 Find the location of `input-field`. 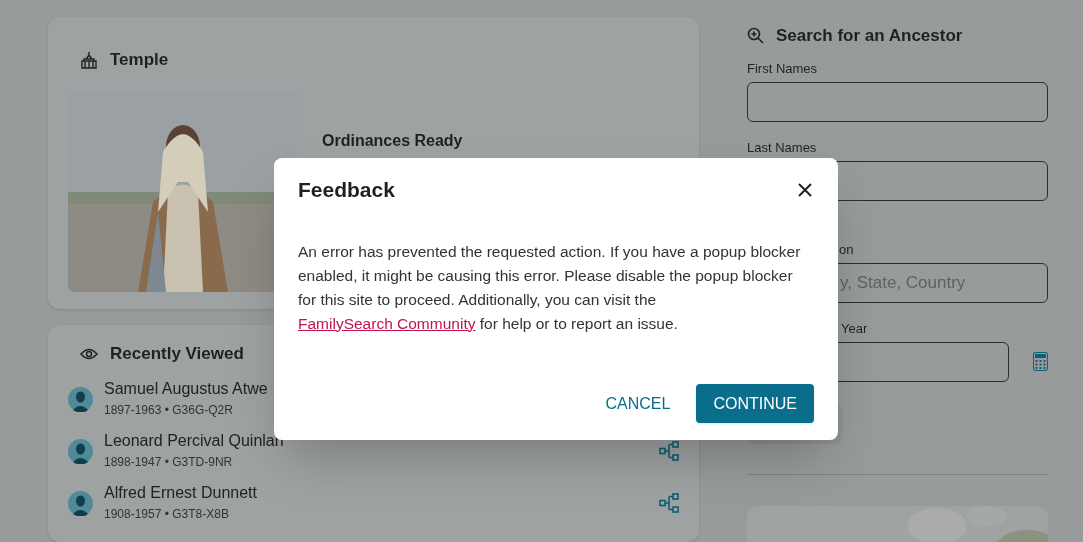

input-field is located at coordinates (897, 101).